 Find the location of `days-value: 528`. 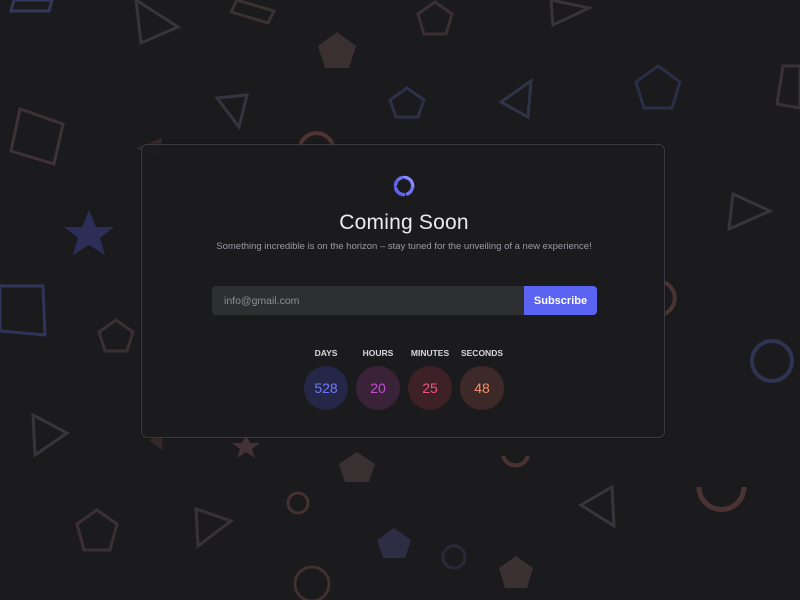

days-value: 528 is located at coordinates (326, 388).